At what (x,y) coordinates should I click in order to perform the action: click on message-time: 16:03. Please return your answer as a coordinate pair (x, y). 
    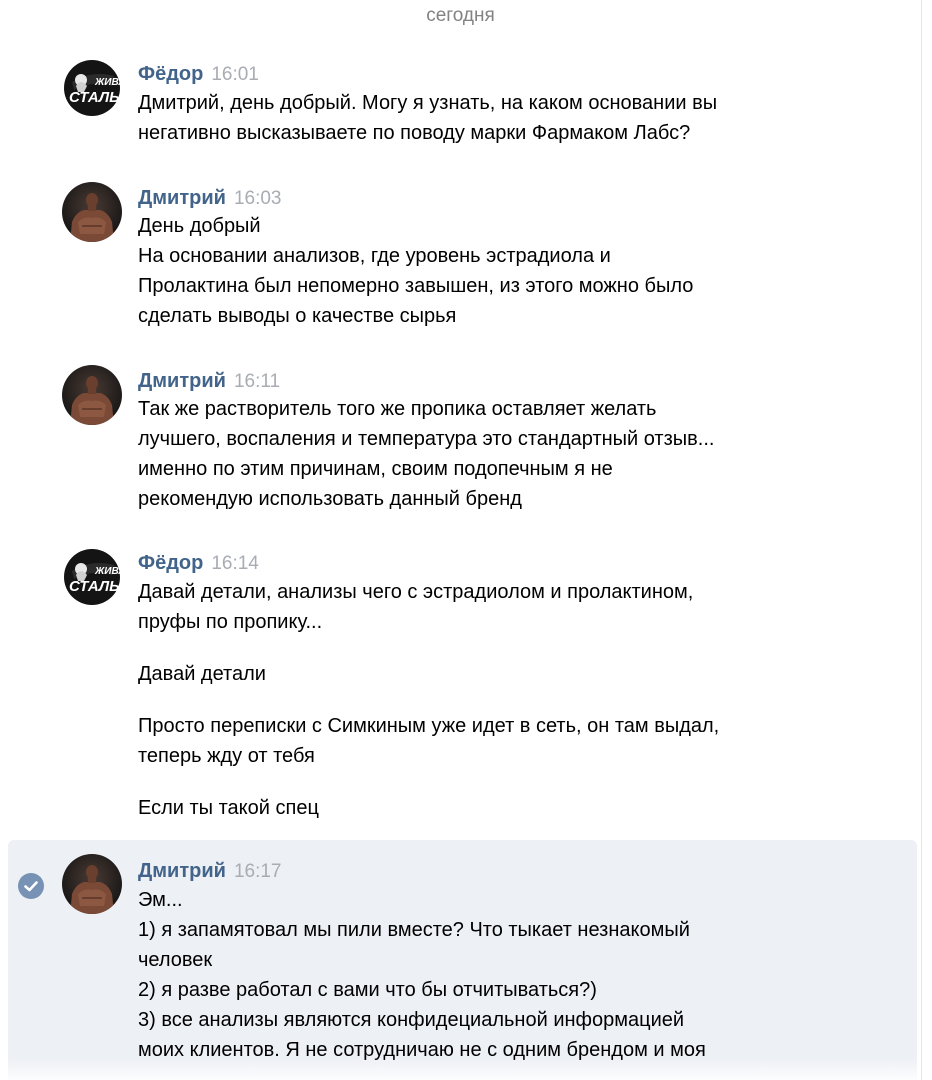
    Looking at the image, I should click on (258, 198).